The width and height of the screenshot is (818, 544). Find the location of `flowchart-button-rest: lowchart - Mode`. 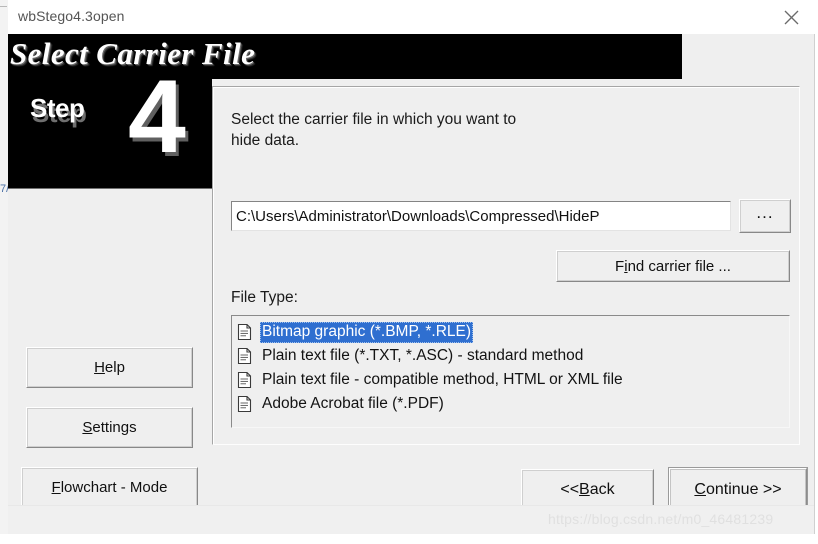

flowchart-button-rest: lowchart - Mode is located at coordinates (114, 487).